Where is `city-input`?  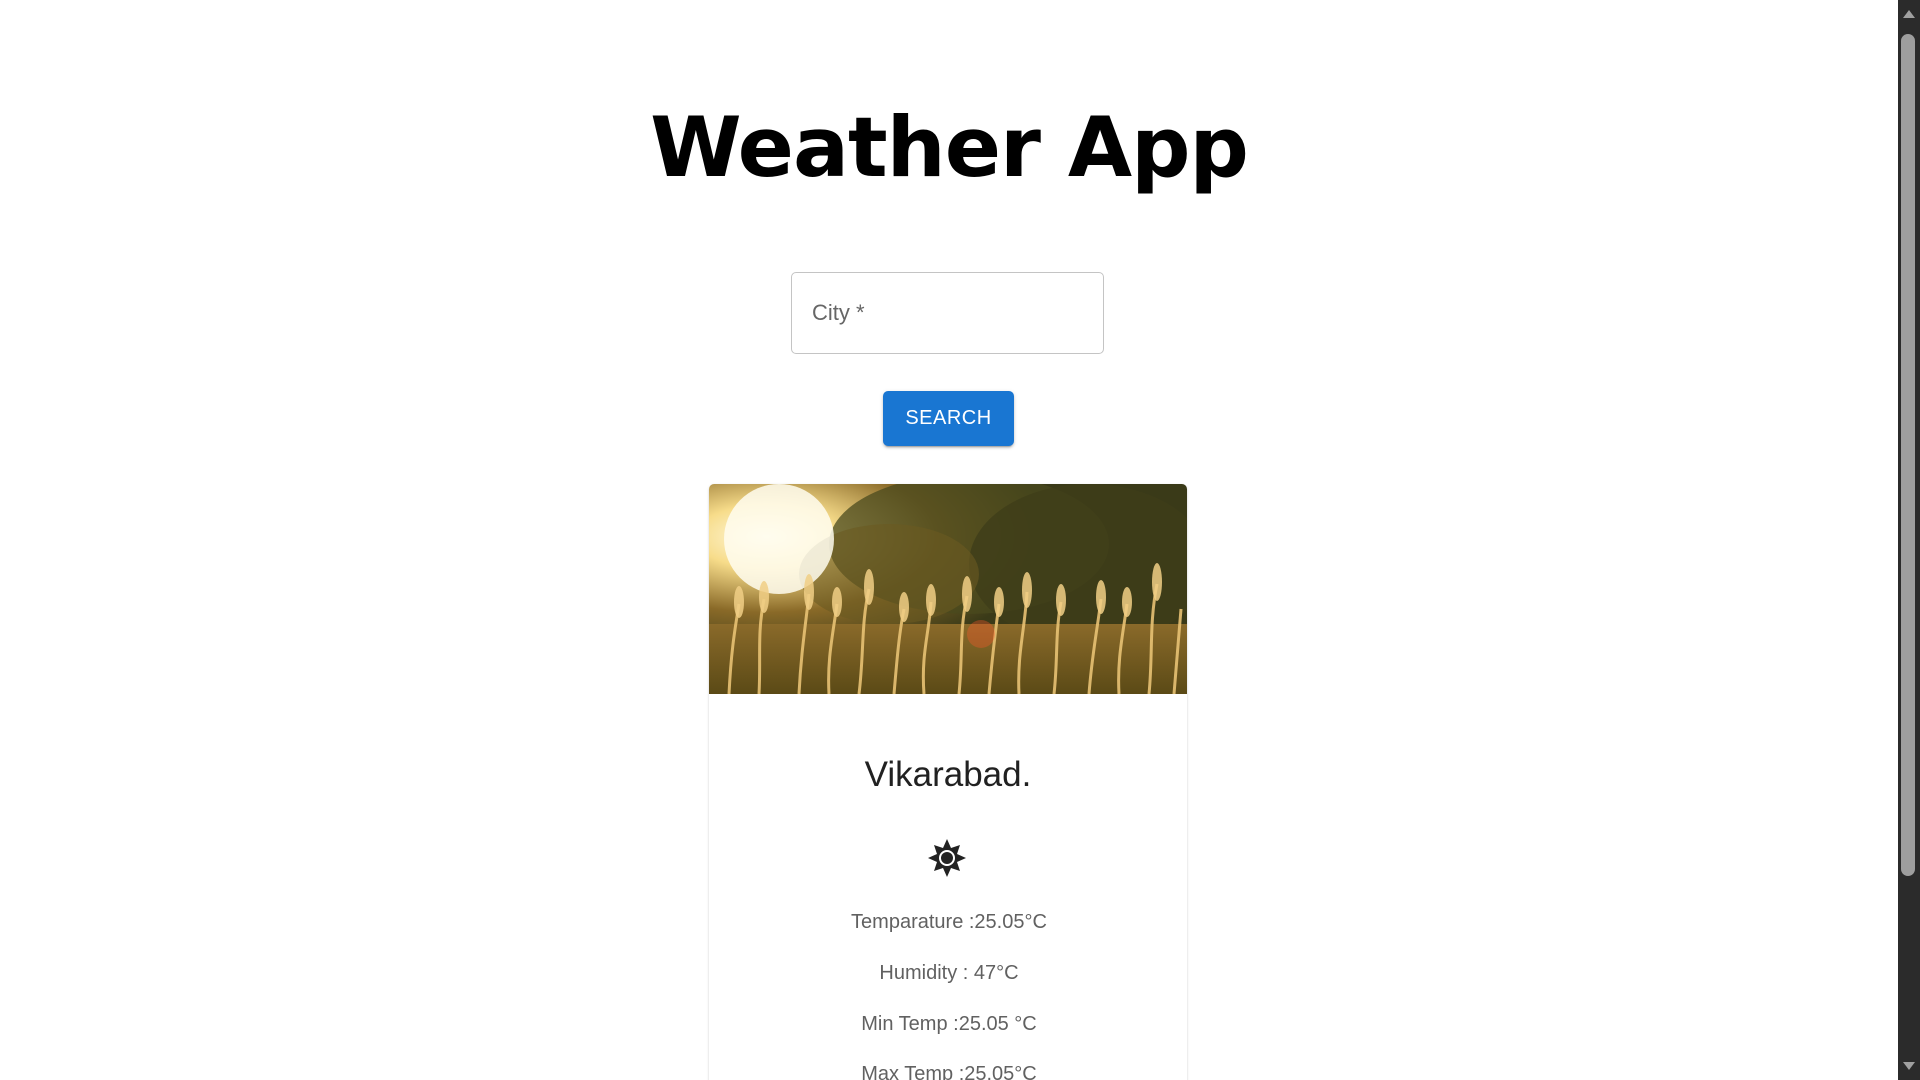 city-input is located at coordinates (947, 313).